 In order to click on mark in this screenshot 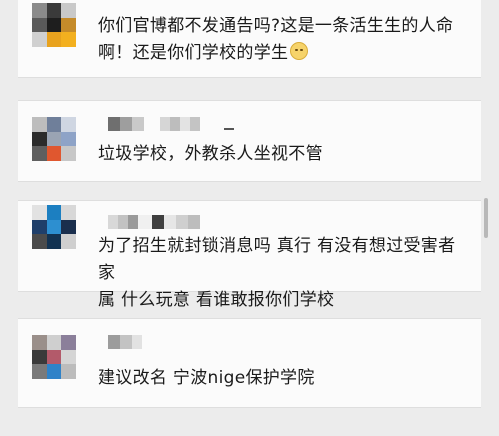, I will do `click(229, 129)`.